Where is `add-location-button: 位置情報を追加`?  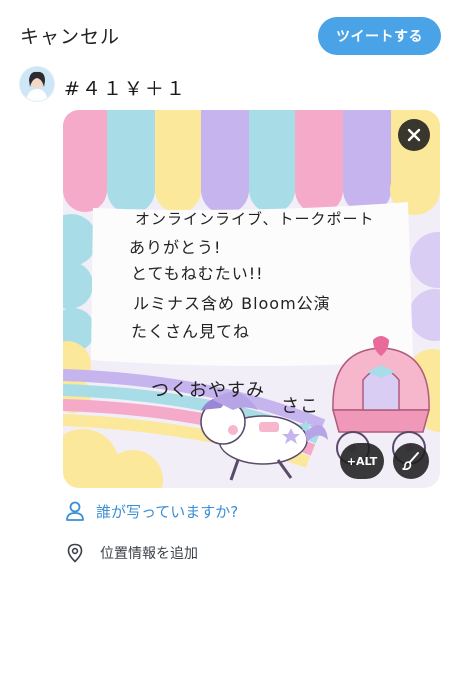 add-location-button: 位置情報を追加 is located at coordinates (132, 553).